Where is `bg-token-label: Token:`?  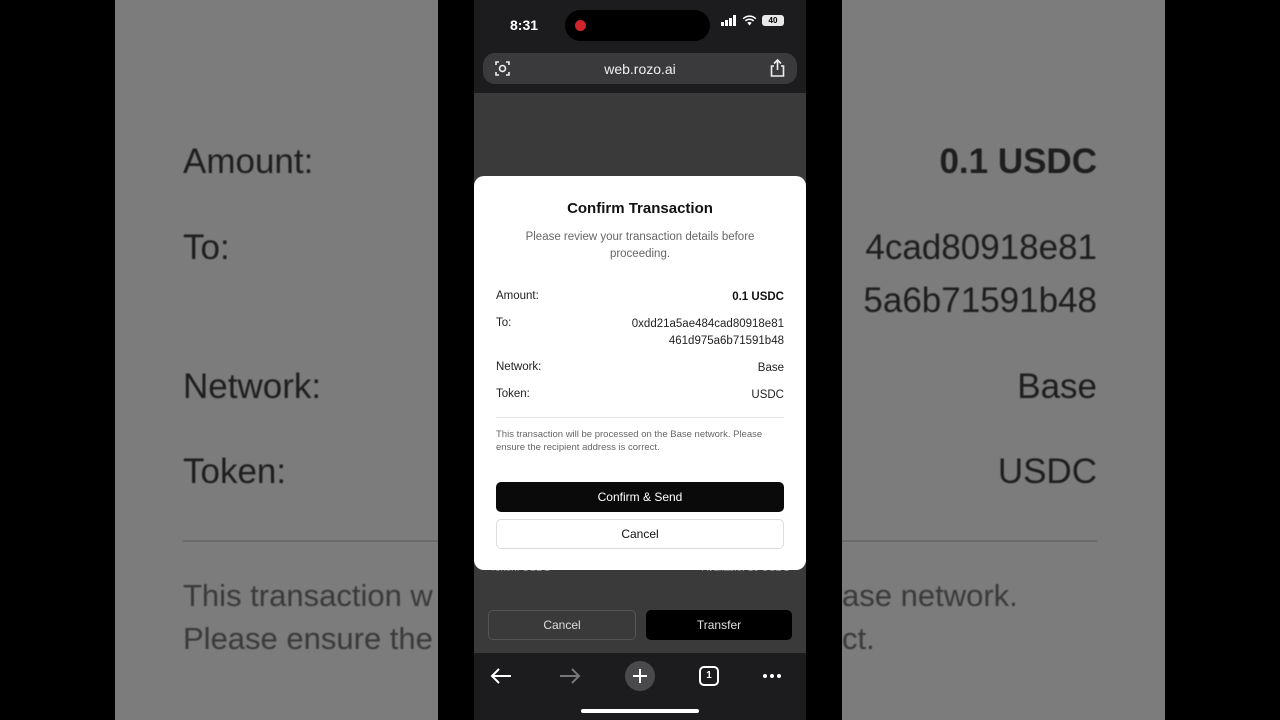
bg-token-label: Token: is located at coordinates (235, 471).